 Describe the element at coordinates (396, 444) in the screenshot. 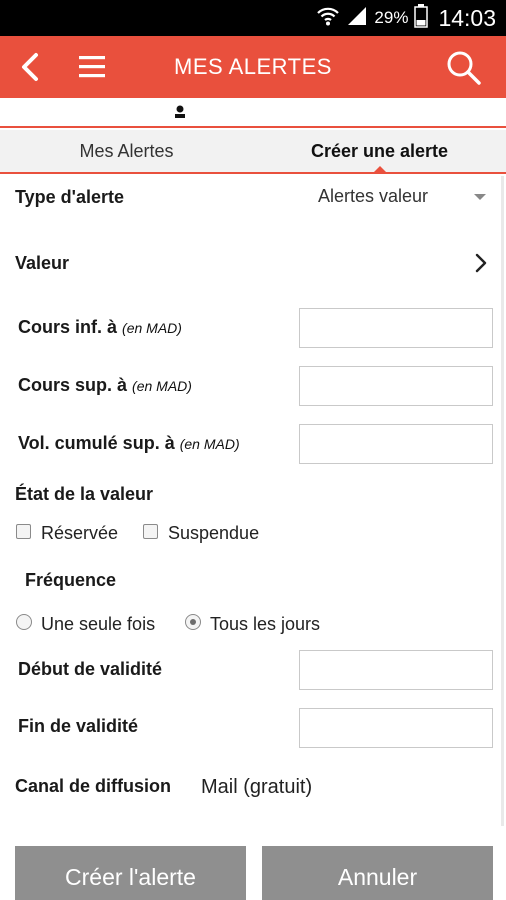

I see `vol-cumule-input` at that location.